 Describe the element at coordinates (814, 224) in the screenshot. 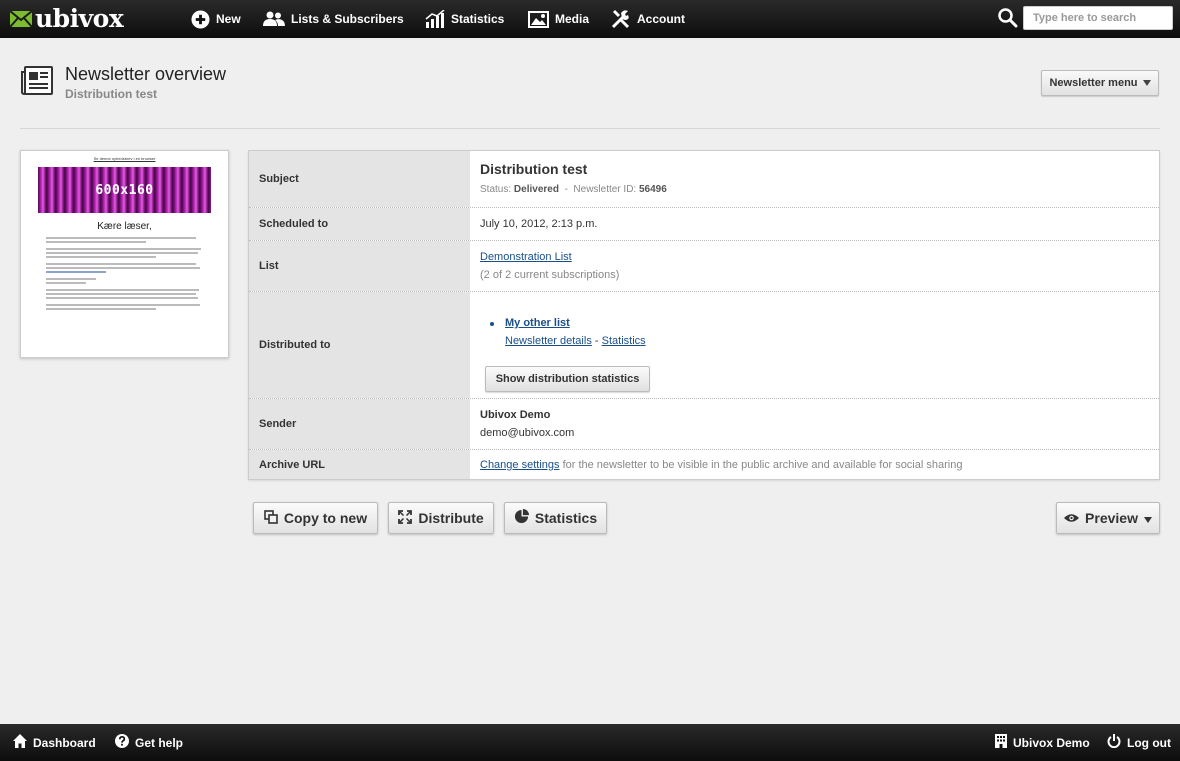

I see `scheduled-value-cell: July 10, 2012, 2:13 p.m.` at that location.